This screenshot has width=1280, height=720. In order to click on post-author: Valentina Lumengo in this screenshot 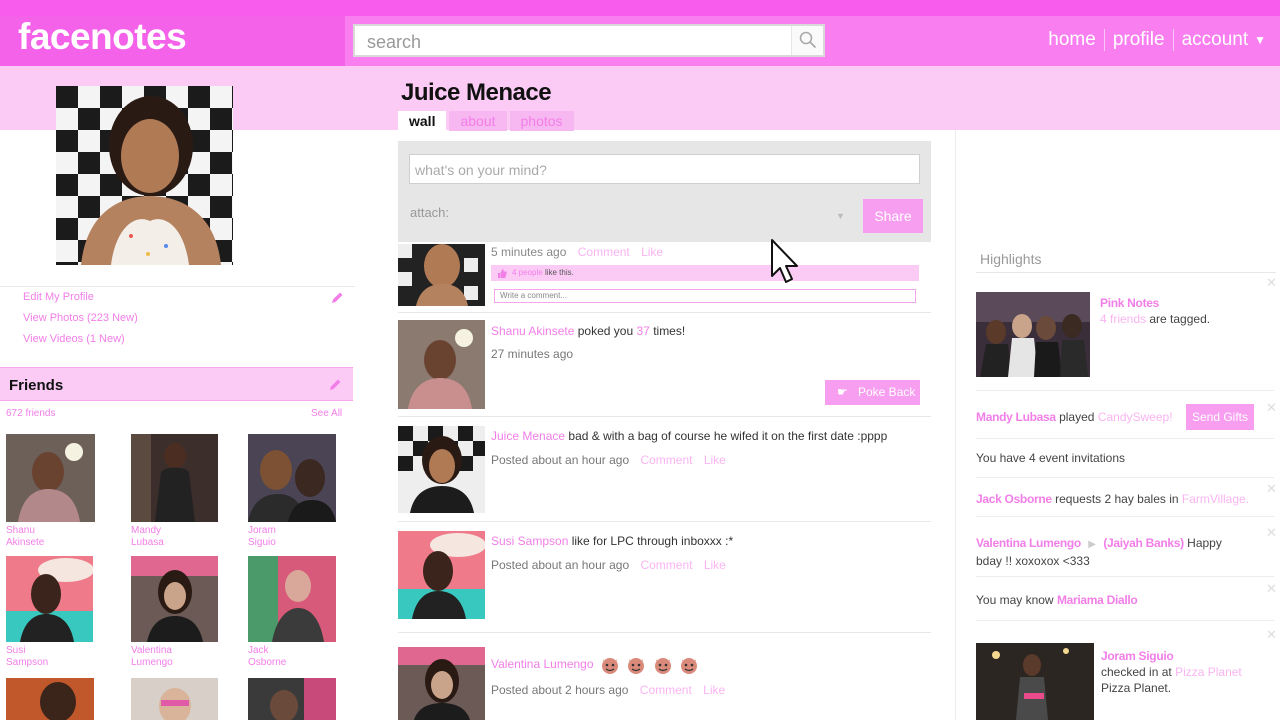, I will do `click(542, 664)`.